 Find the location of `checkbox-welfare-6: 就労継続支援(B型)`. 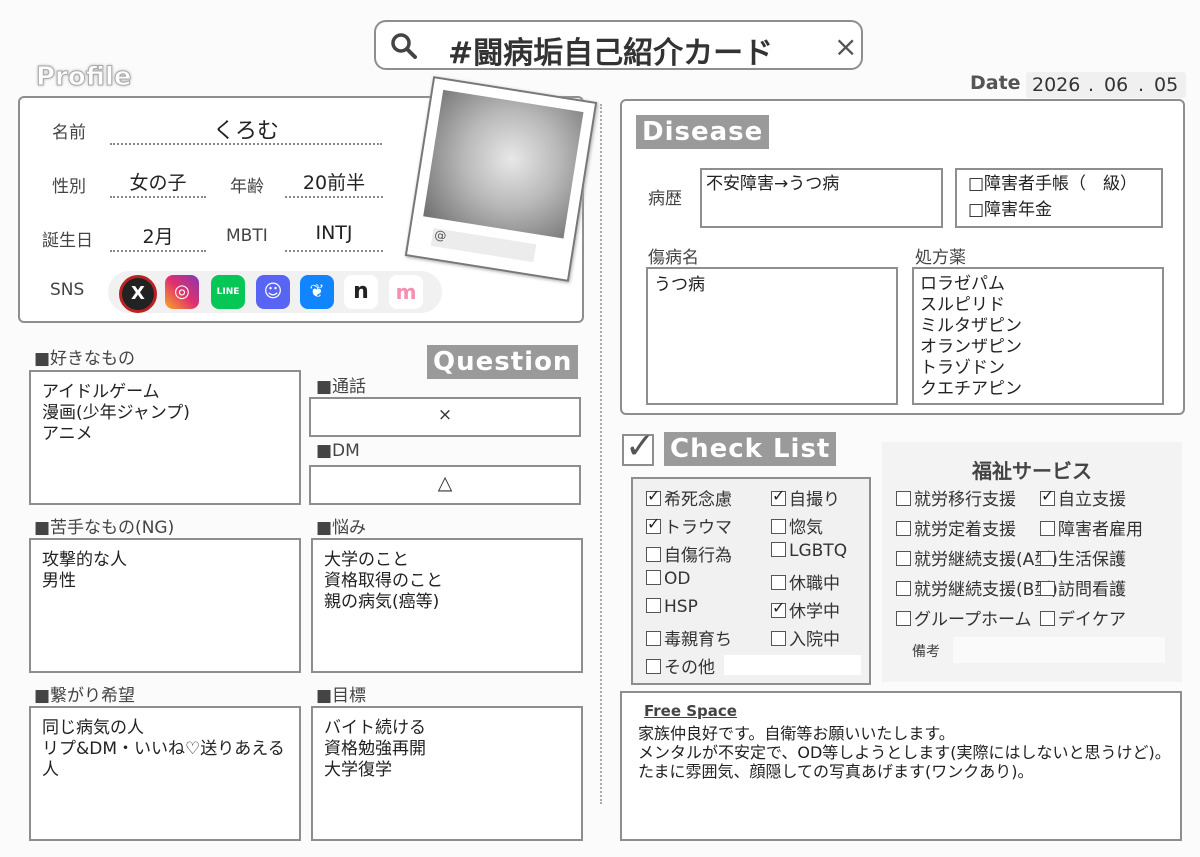

checkbox-welfare-6: 就労継続支援(B型) is located at coordinates (977, 587).